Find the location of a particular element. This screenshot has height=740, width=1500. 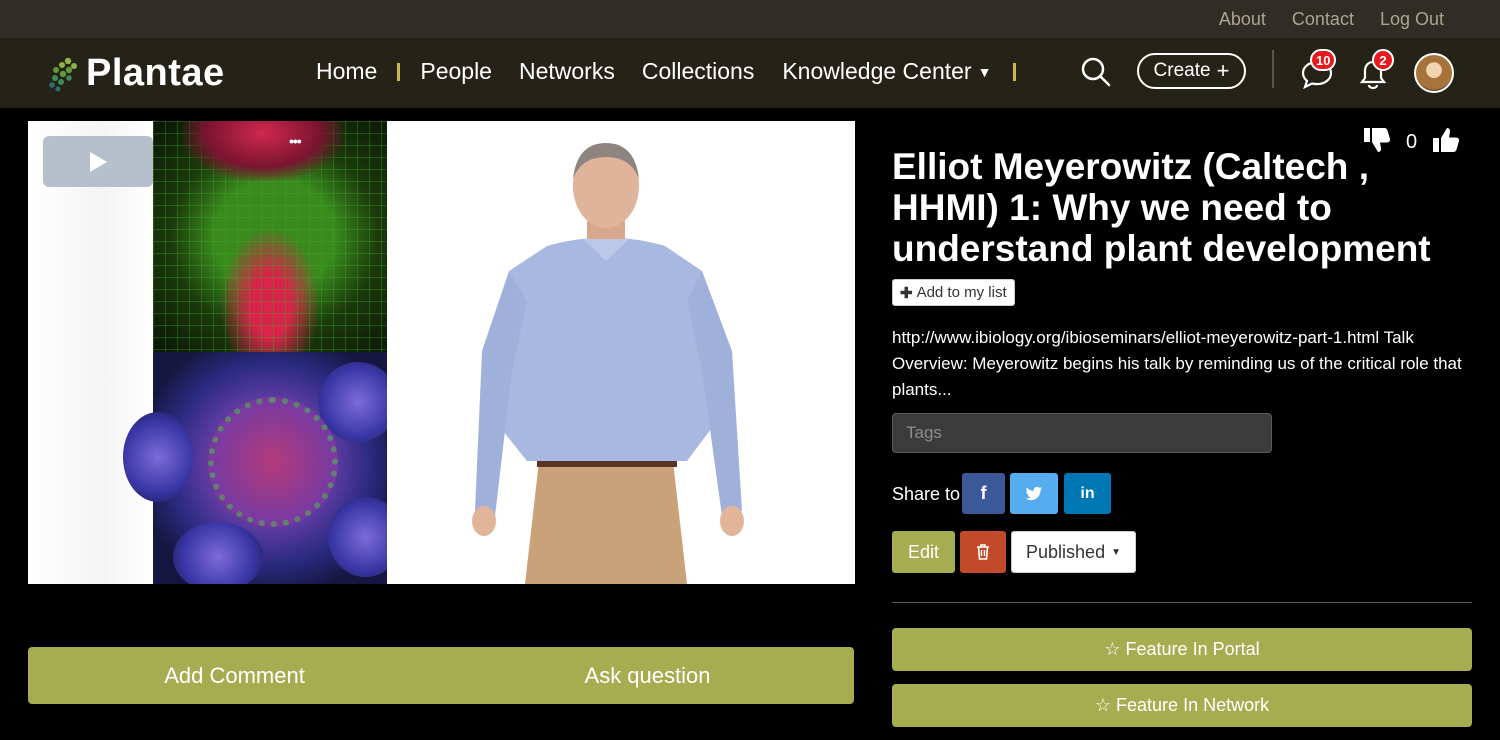

linkedin-icon: in is located at coordinates (1087, 493).